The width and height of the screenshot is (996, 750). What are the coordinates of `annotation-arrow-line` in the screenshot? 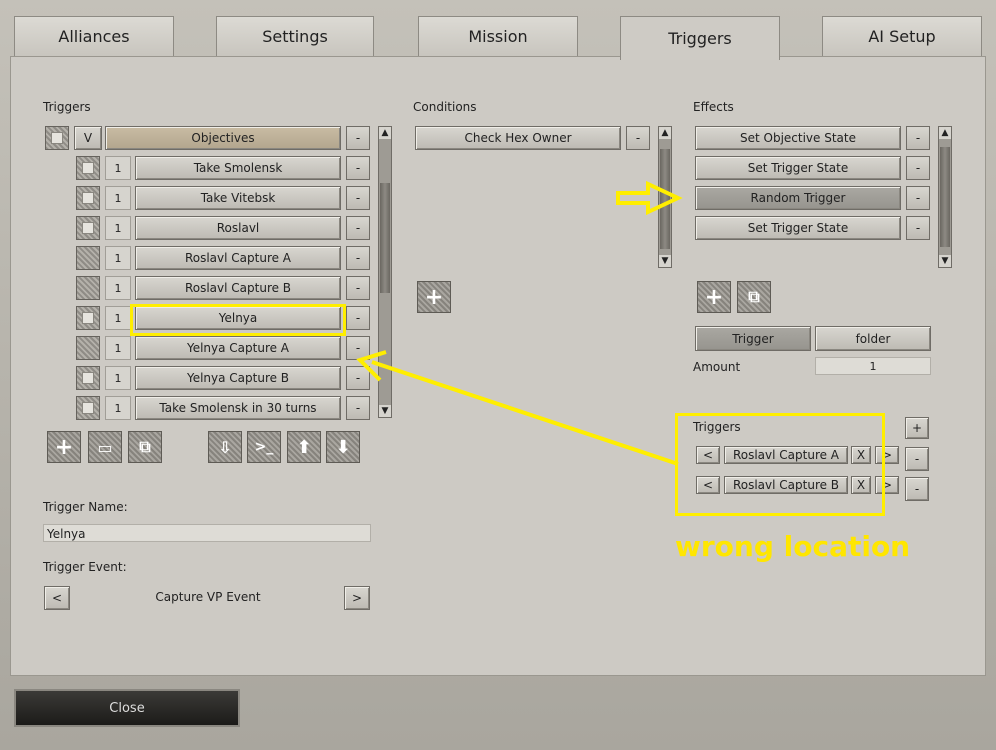 It's located at (525, 413).